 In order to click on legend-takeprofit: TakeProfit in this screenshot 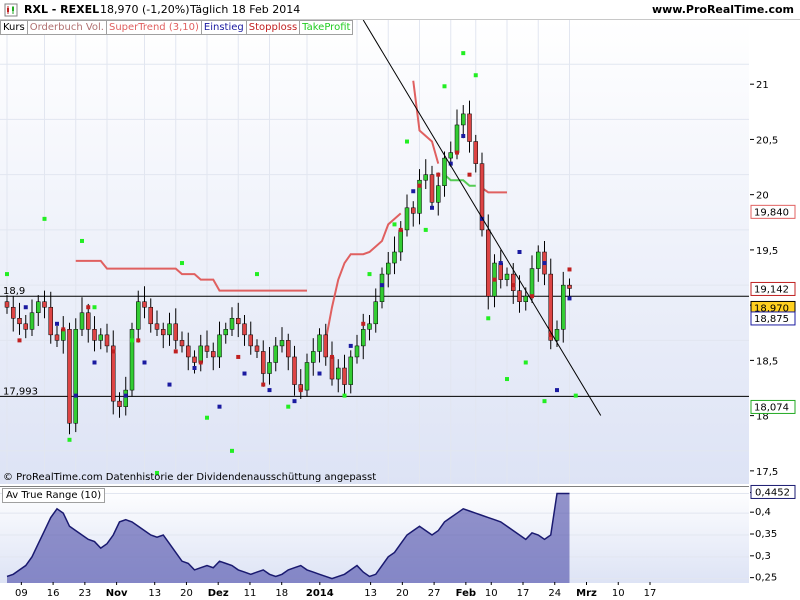, I will do `click(326, 27)`.